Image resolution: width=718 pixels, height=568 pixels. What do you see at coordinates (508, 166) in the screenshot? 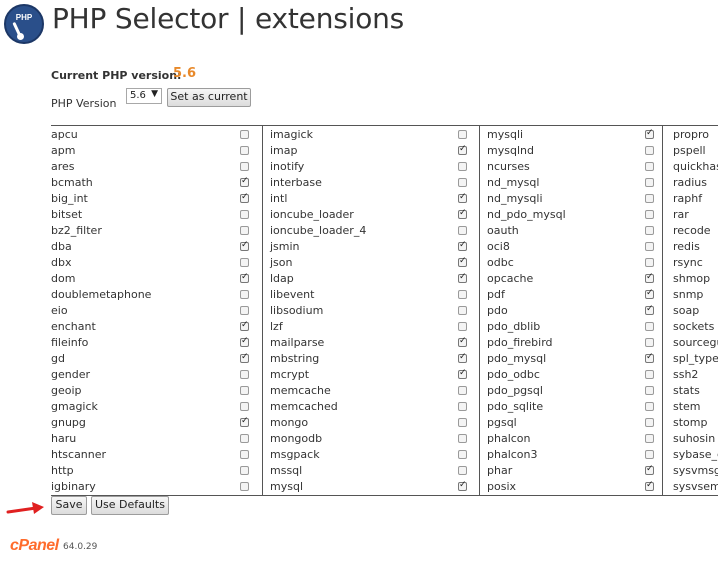
I see `extension-name: ncurses` at bounding box center [508, 166].